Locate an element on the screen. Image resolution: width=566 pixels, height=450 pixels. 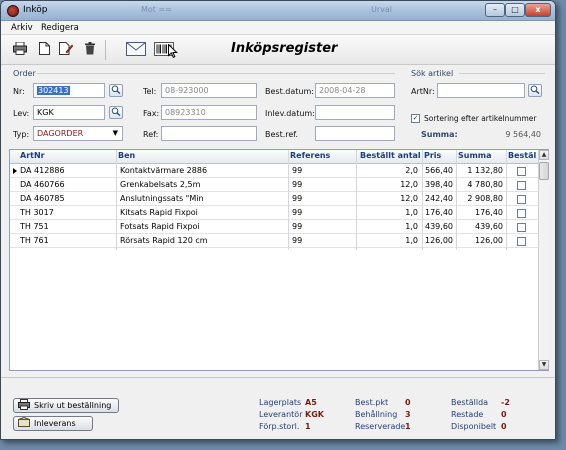
cell-summa: 126,00 is located at coordinates (489, 240).